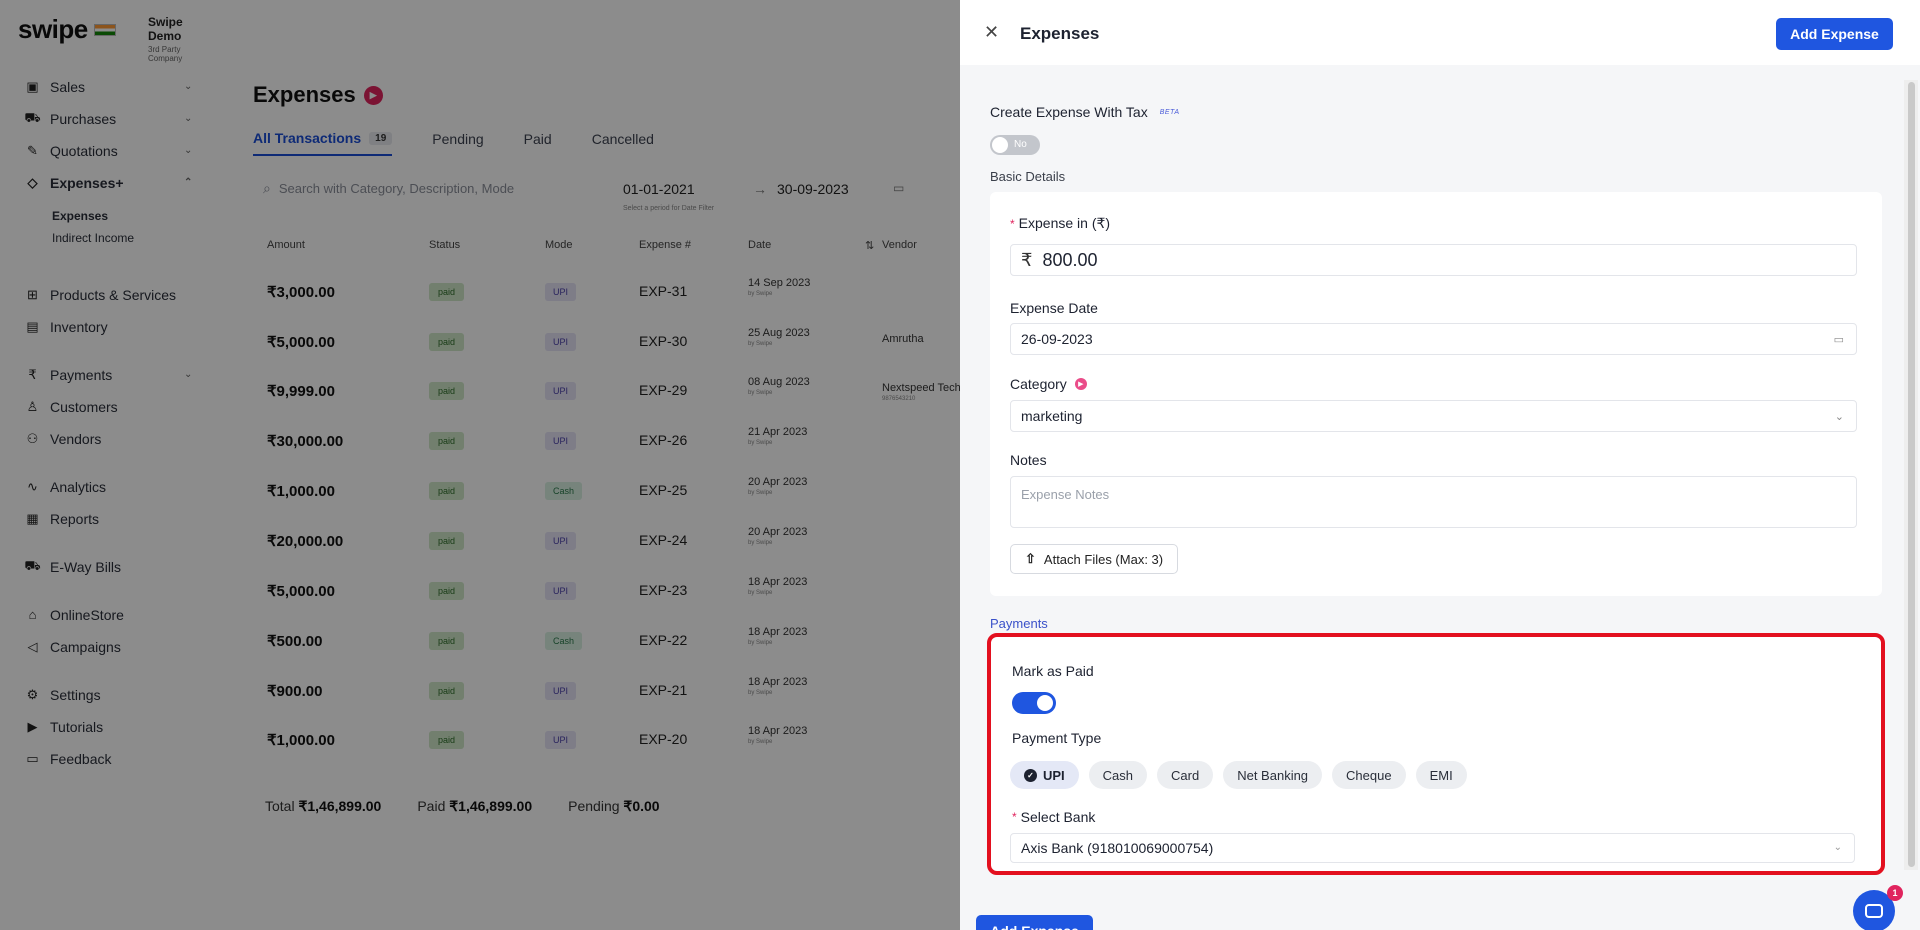  Describe the element at coordinates (1060, 33) in the screenshot. I see `drawer-title: Expenses` at that location.